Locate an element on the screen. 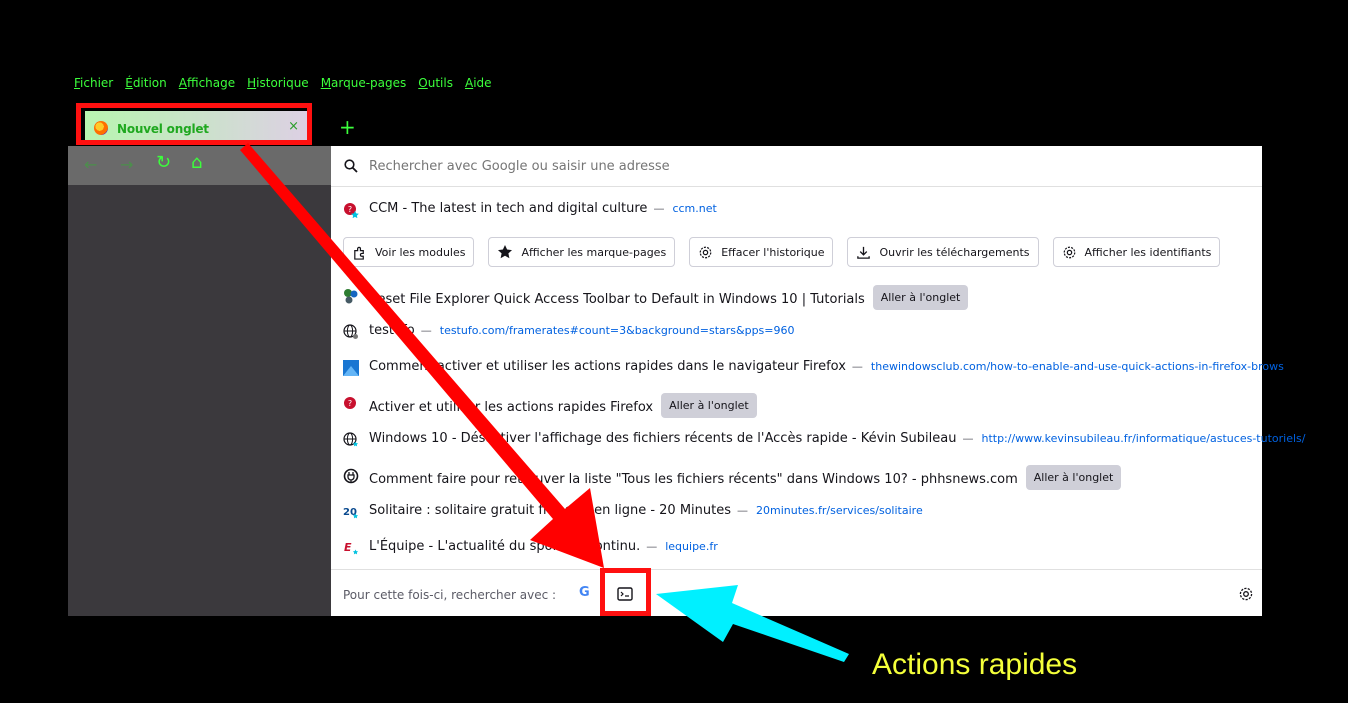 This screenshot has width=1348, height=703. highlight-frame-quick-actions is located at coordinates (625, 592).